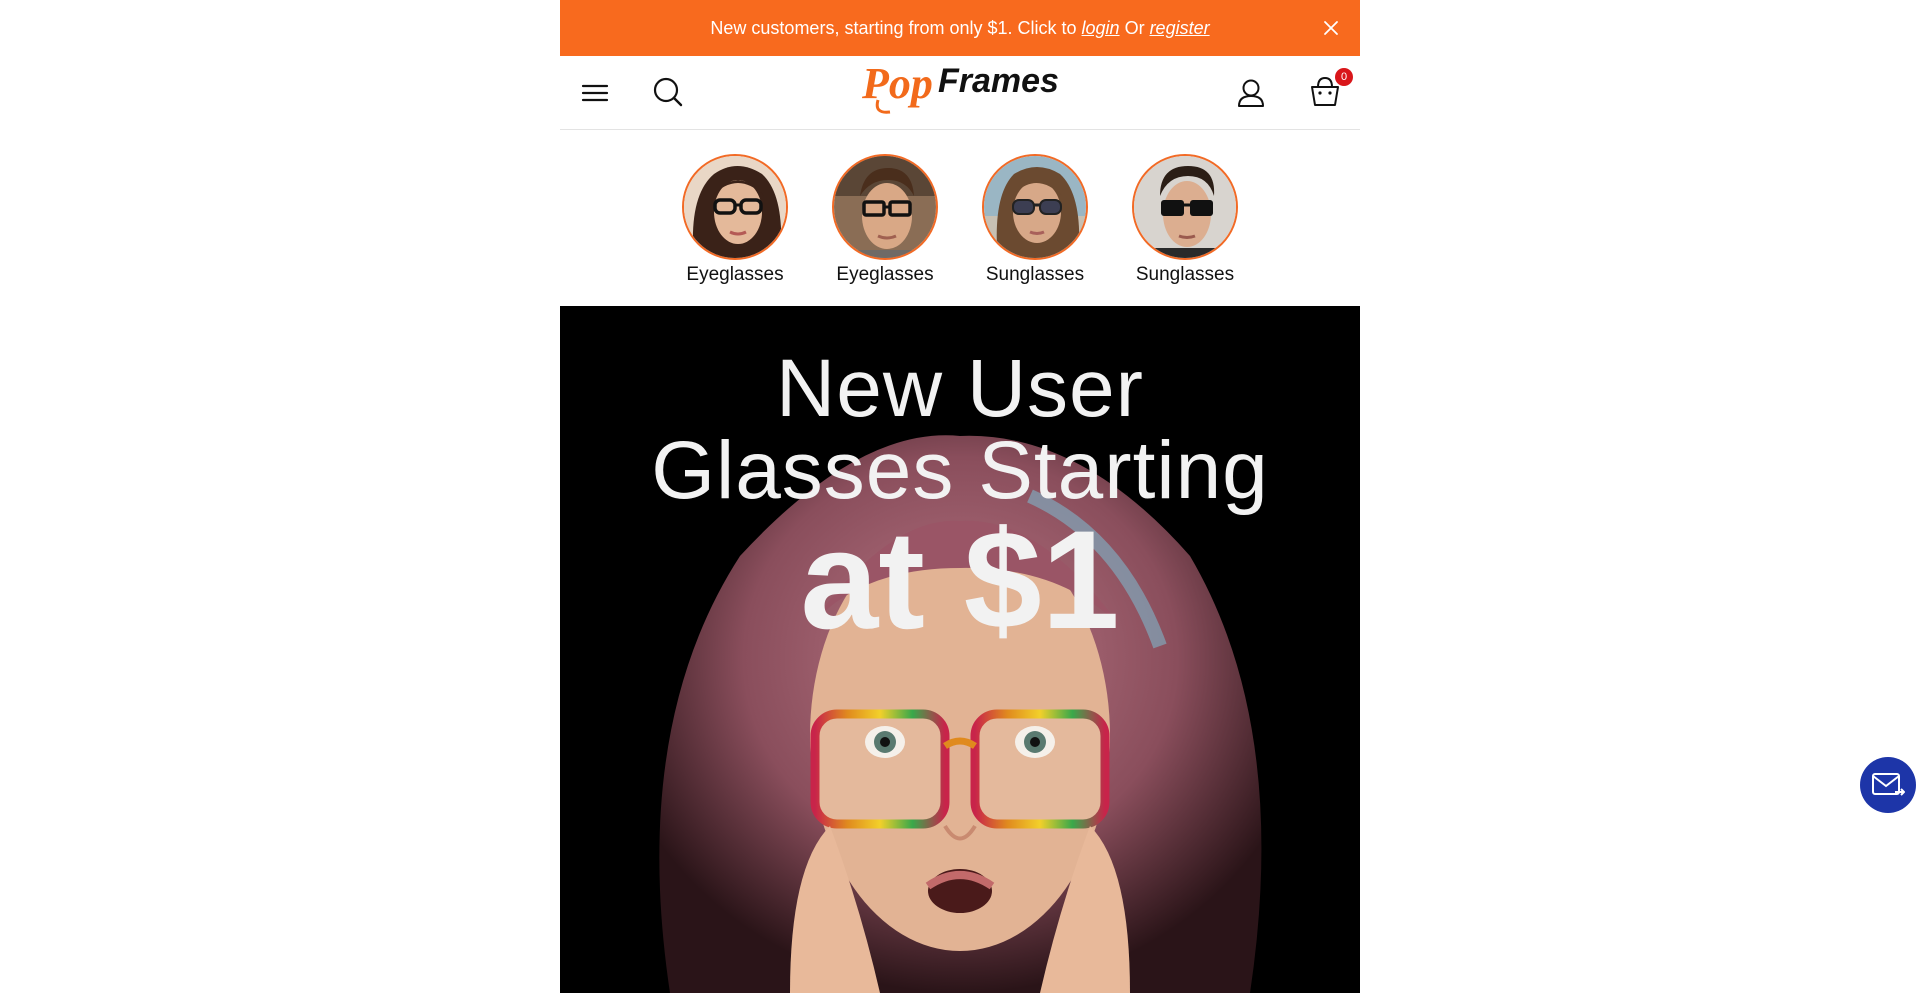  I want to click on cart-count-badge: 0, so click(1344, 77).